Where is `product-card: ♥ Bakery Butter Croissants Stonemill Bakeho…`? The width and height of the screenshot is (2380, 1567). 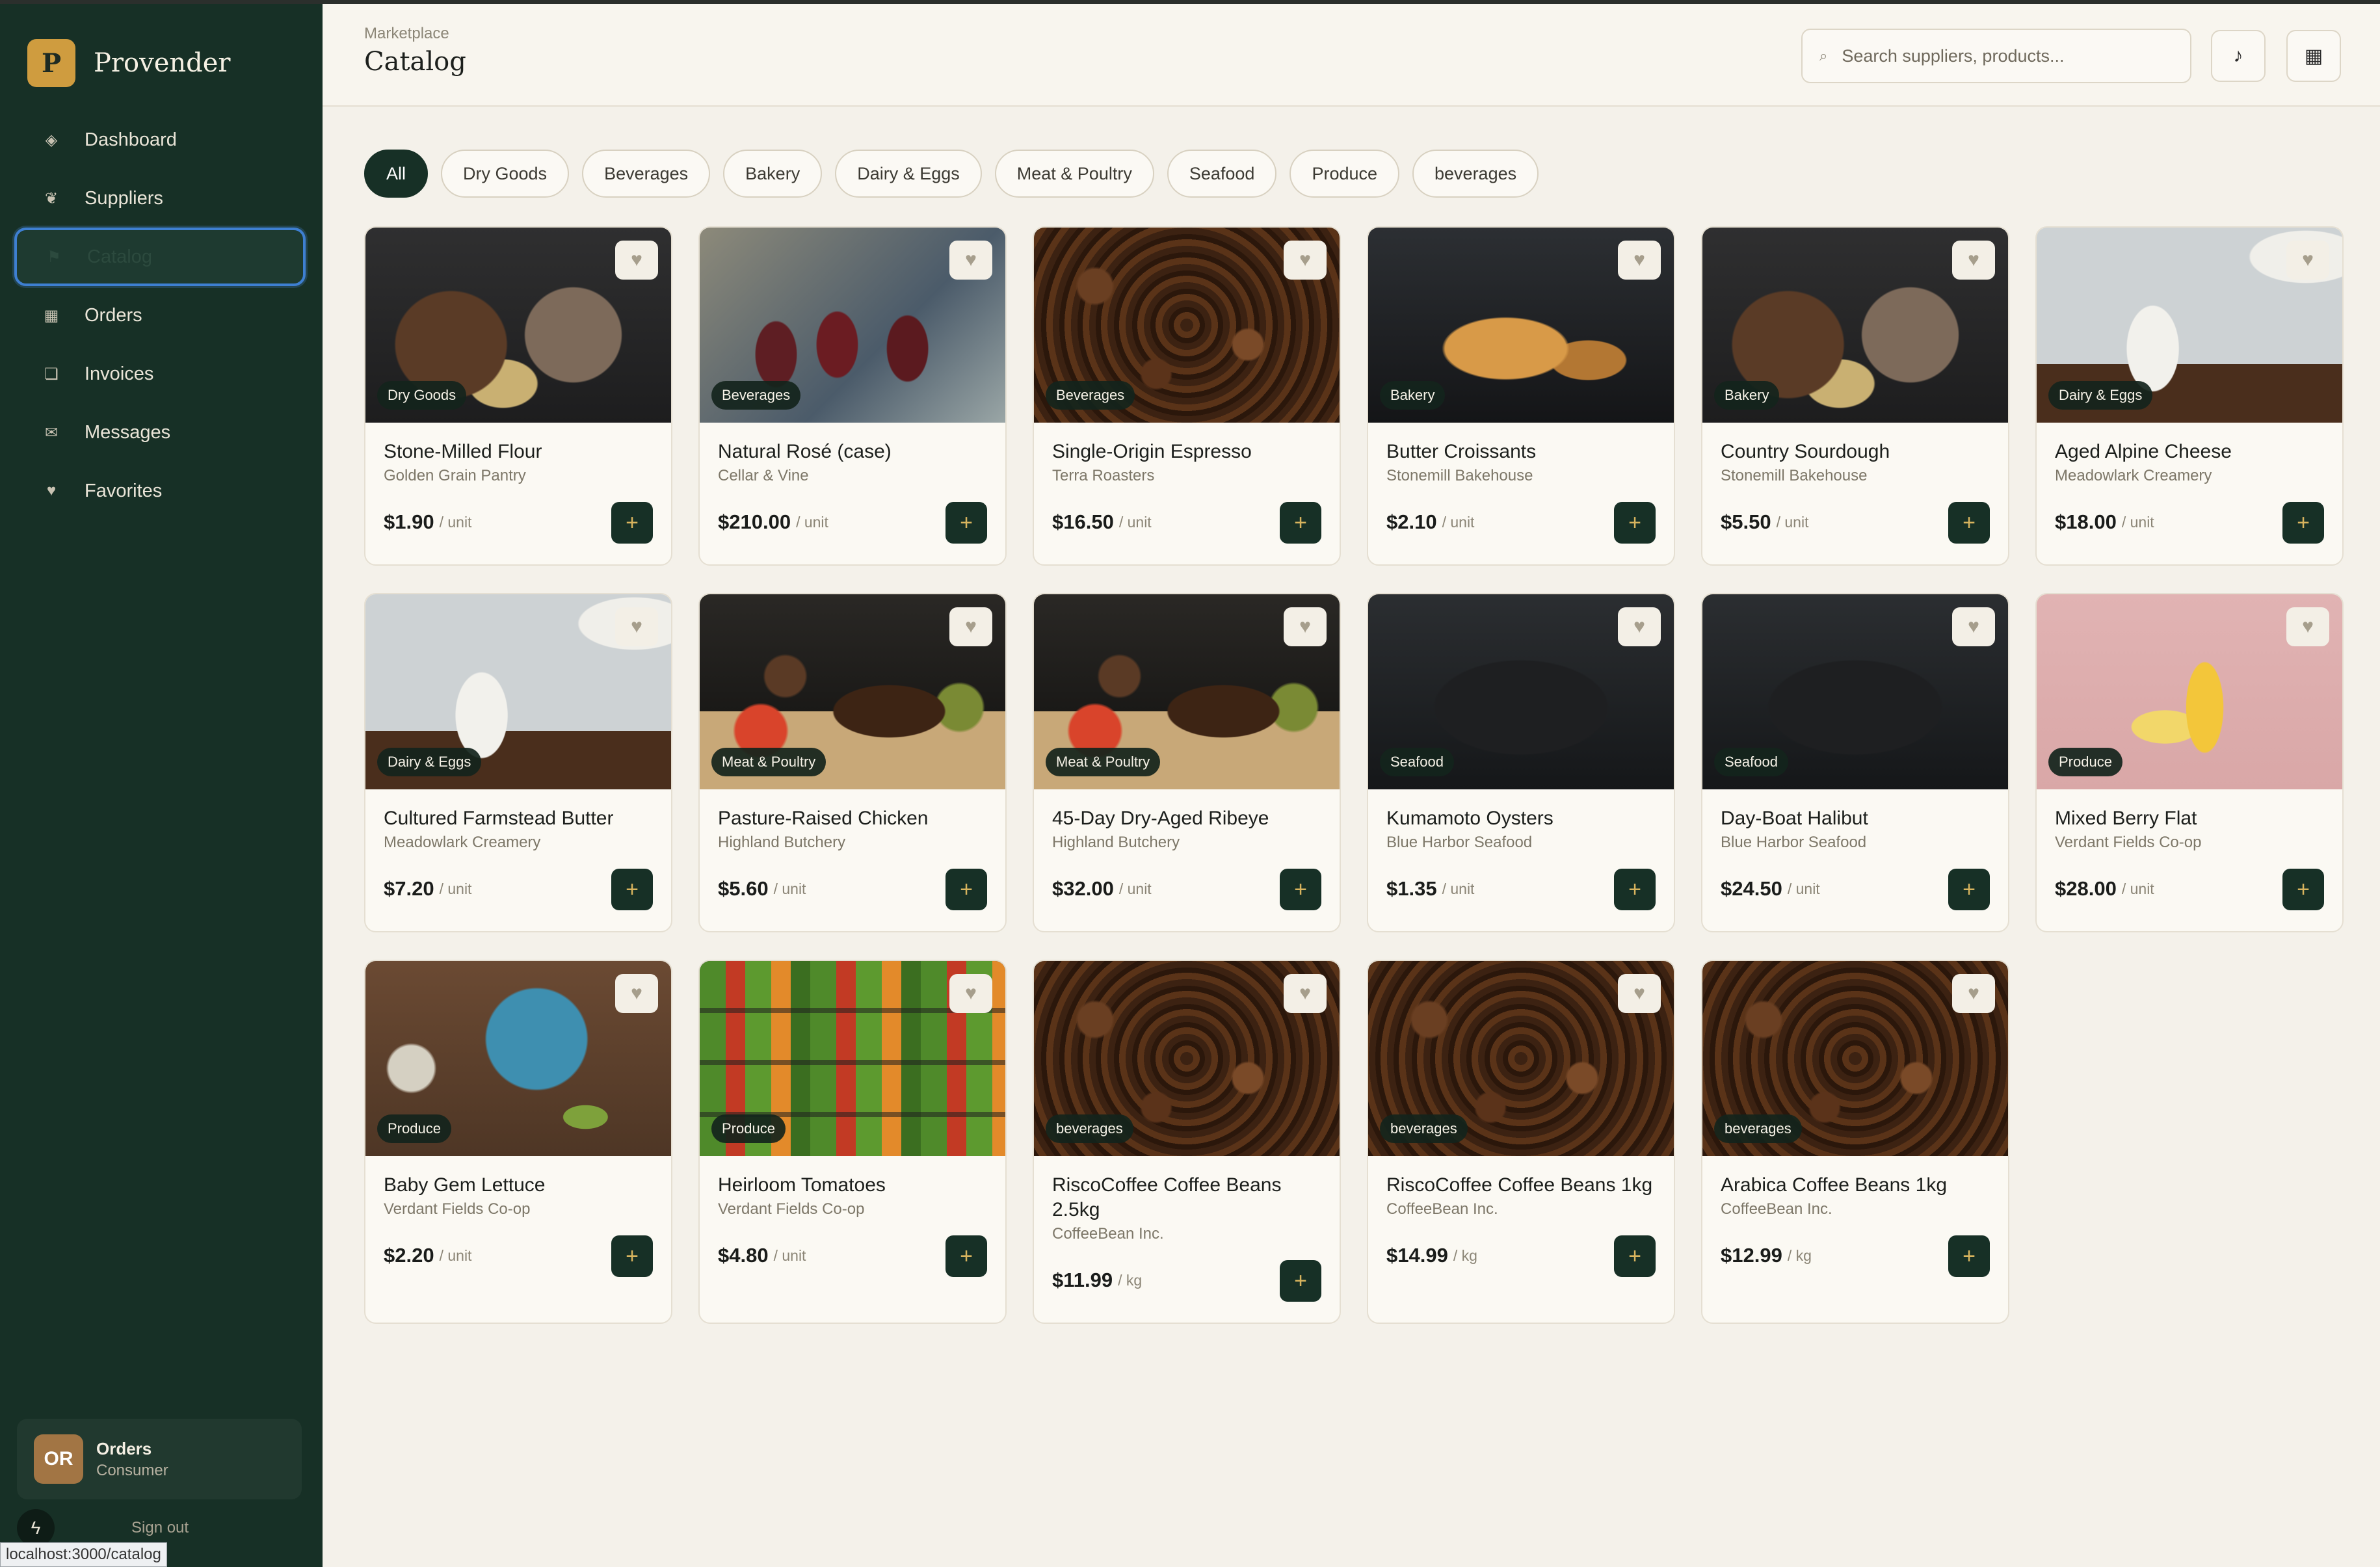
product-card: ♥ Bakery Butter Croissants Stonemill Bakeho… is located at coordinates (1521, 396).